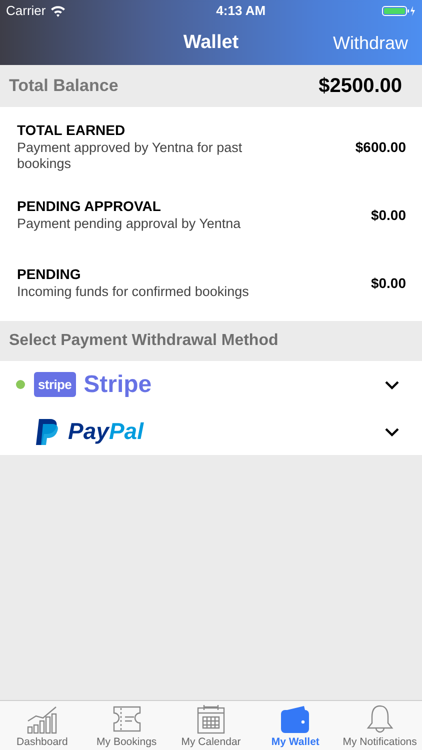 The height and width of the screenshot is (750, 422). I want to click on entry-description: Incoming funds for confirmed bookings, so click(133, 292).